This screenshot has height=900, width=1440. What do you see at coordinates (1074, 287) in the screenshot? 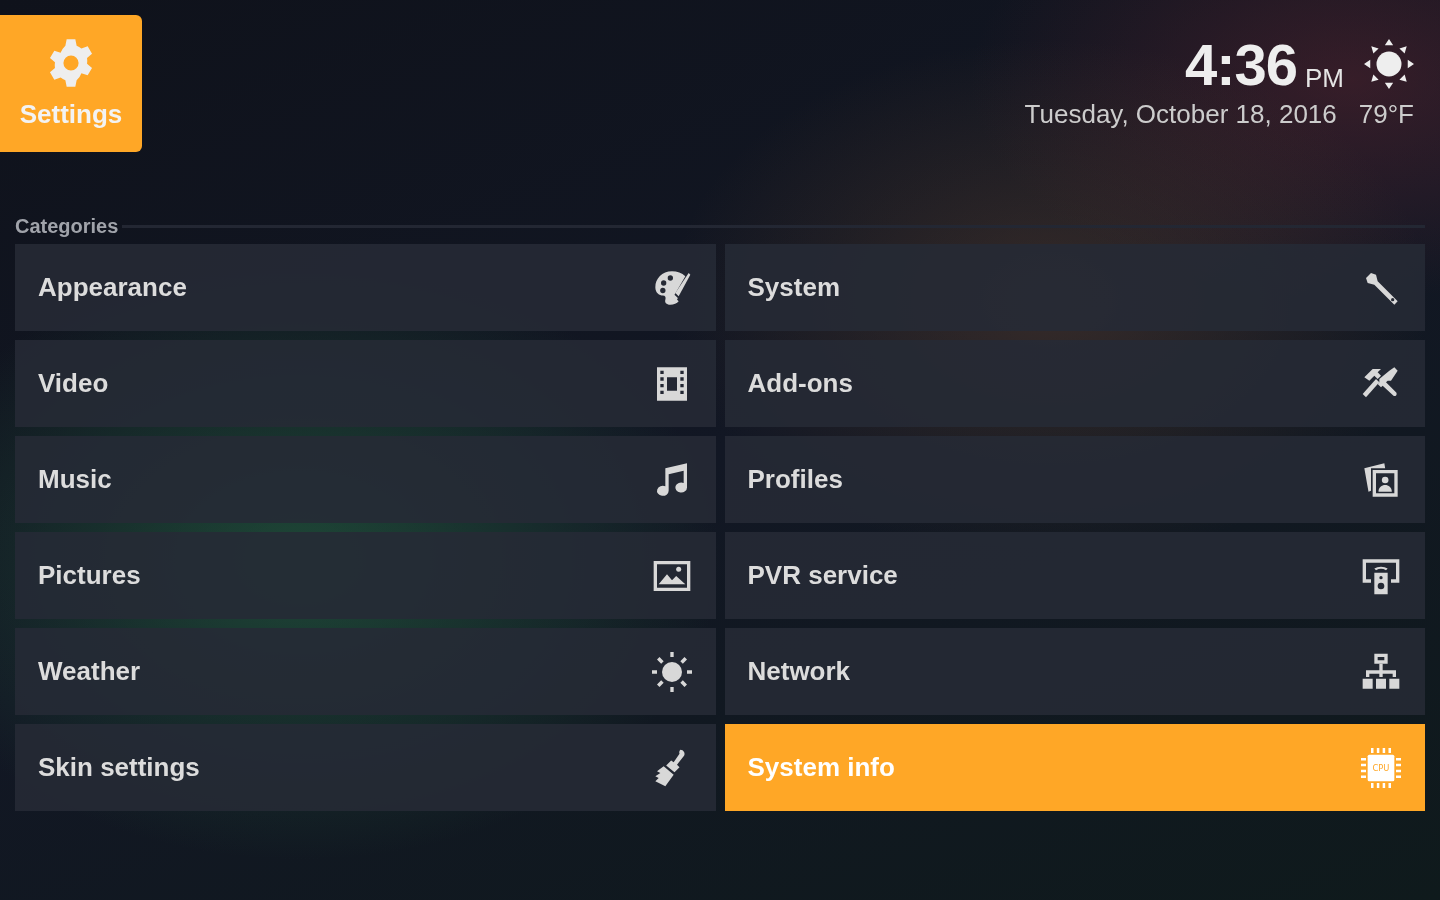
I see `category-tile: System` at bounding box center [1074, 287].